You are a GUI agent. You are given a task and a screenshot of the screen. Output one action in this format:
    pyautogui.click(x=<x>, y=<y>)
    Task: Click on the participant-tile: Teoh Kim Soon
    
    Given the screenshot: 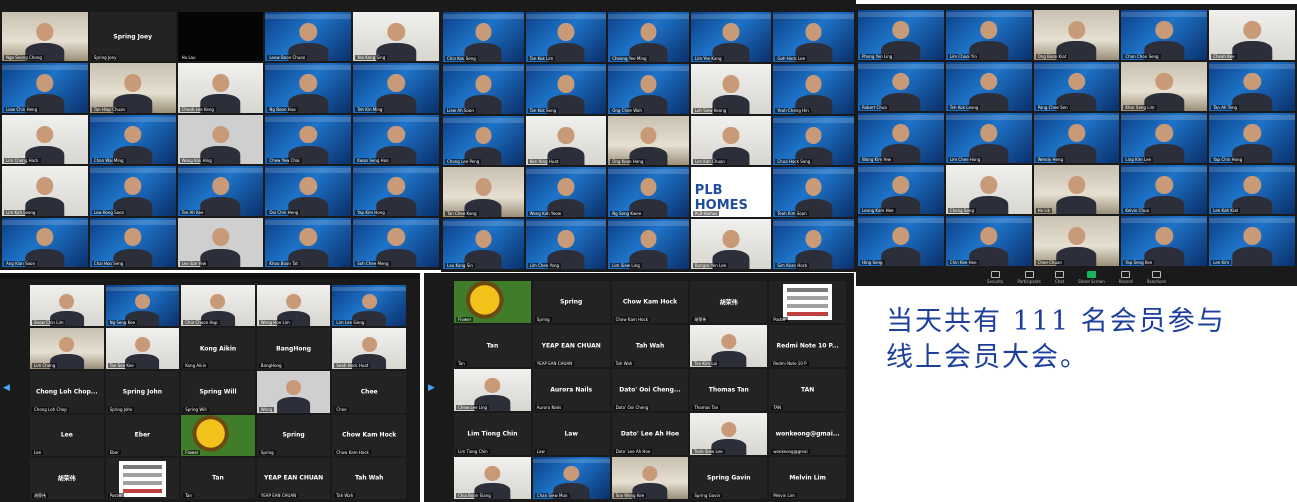 What is the action you would take?
    pyautogui.click(x=813, y=192)
    